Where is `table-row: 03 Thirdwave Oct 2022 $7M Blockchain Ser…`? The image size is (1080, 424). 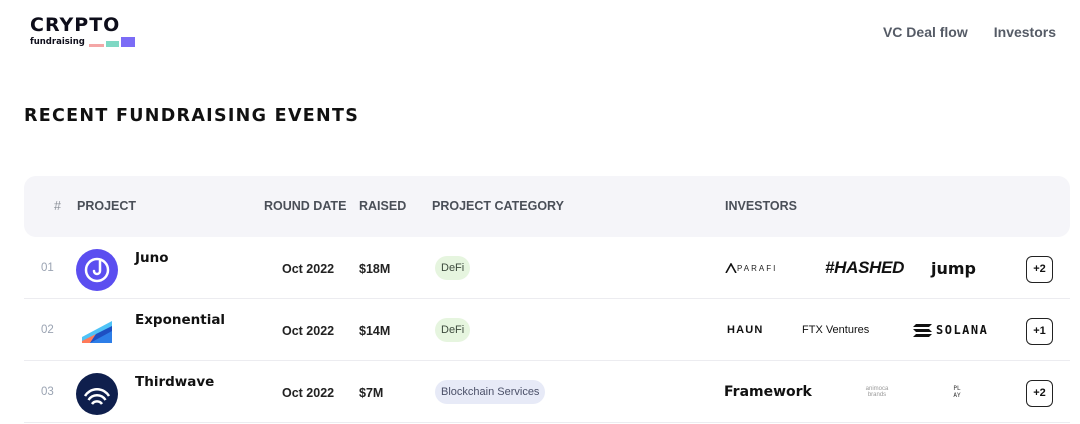
table-row: 03 Thirdwave Oct 2022 $7M Blockchain Ser… is located at coordinates (547, 392).